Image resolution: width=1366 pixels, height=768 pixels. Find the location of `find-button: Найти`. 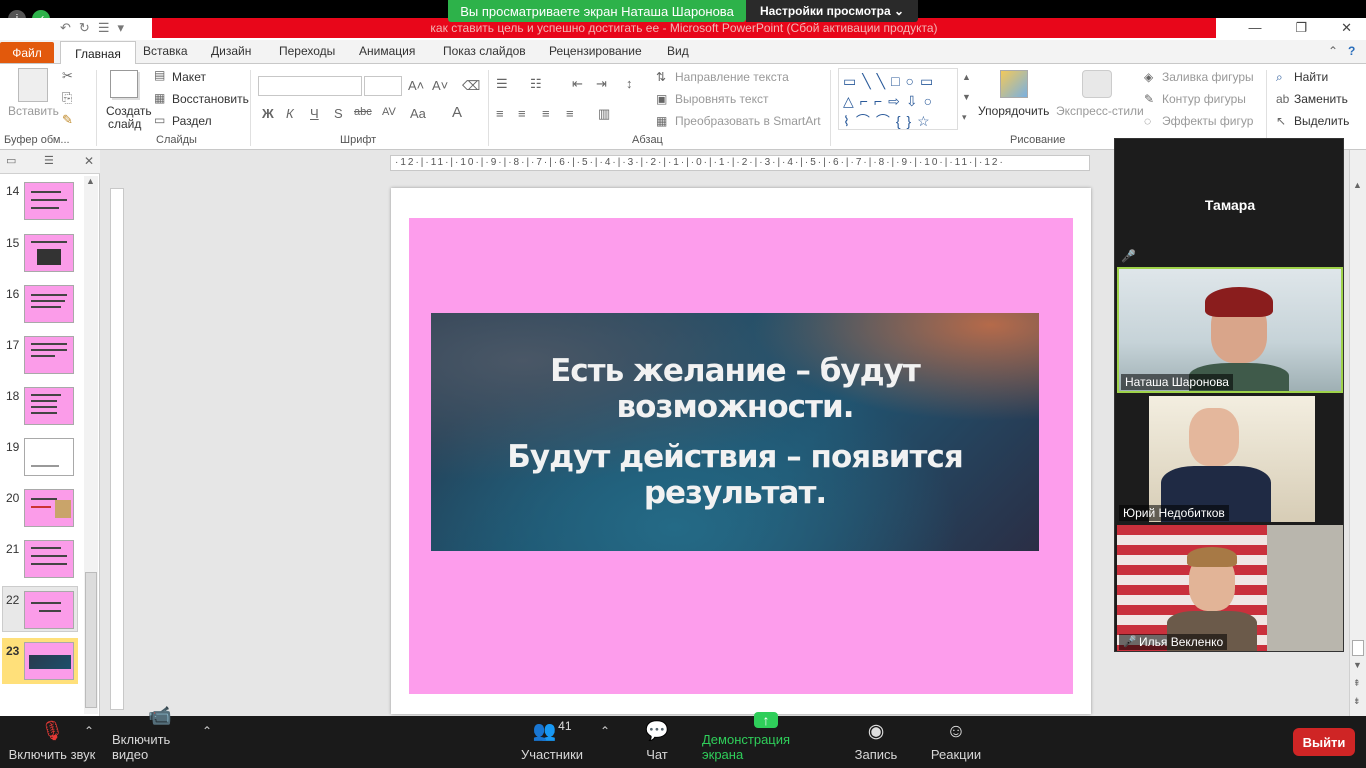

find-button: Найти is located at coordinates (1311, 77).